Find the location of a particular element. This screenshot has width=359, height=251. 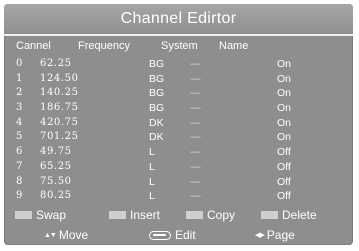

channel-frequency: 186.75 is located at coordinates (59, 108).